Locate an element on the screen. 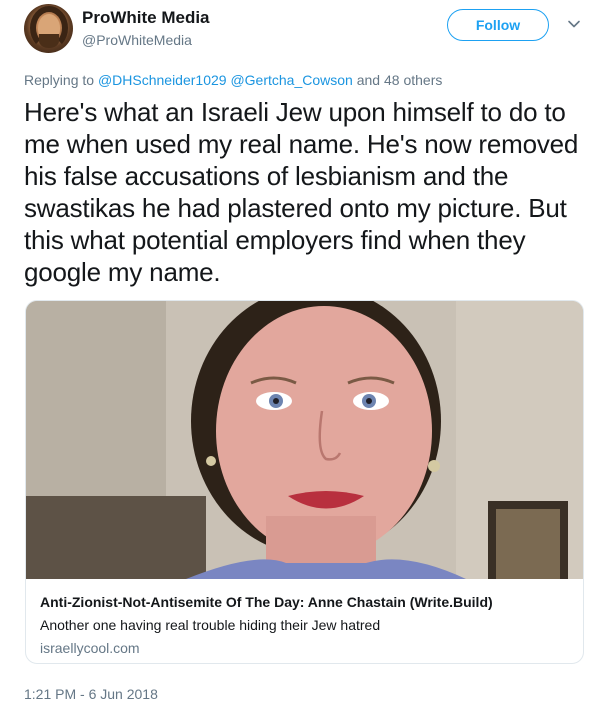 The width and height of the screenshot is (613, 703). mention-link-1: @DHSchneider1029 is located at coordinates (162, 80).